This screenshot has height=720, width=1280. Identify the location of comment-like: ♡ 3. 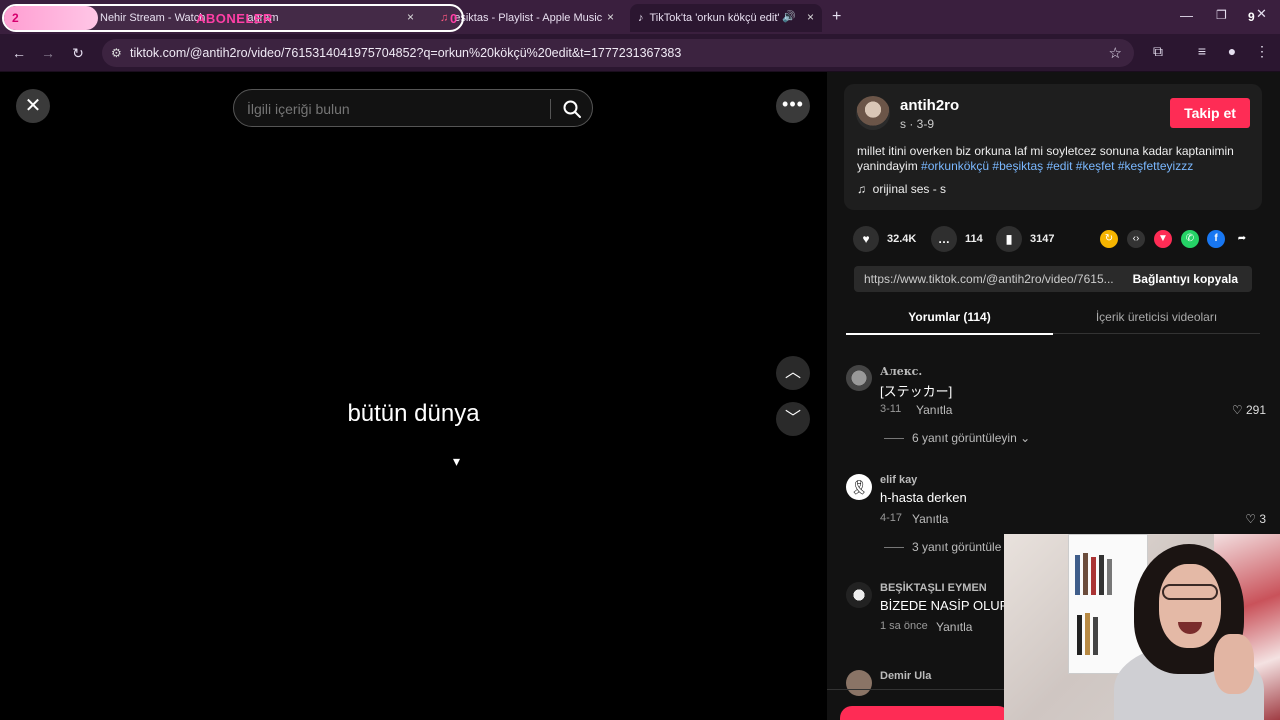
(1255, 519).